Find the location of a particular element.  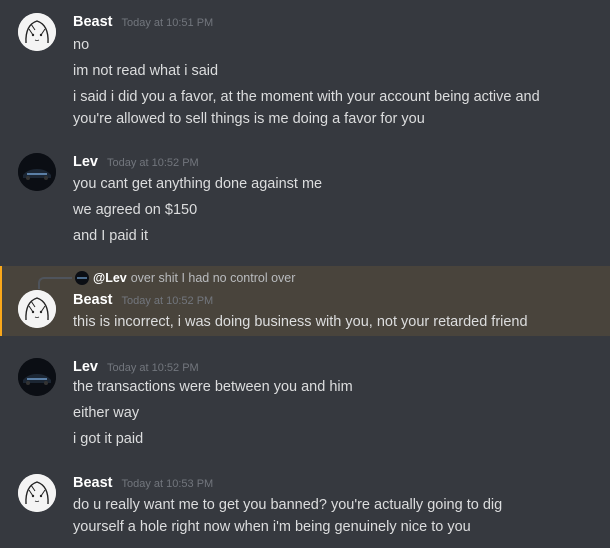

reply-author: @Lev is located at coordinates (110, 278).